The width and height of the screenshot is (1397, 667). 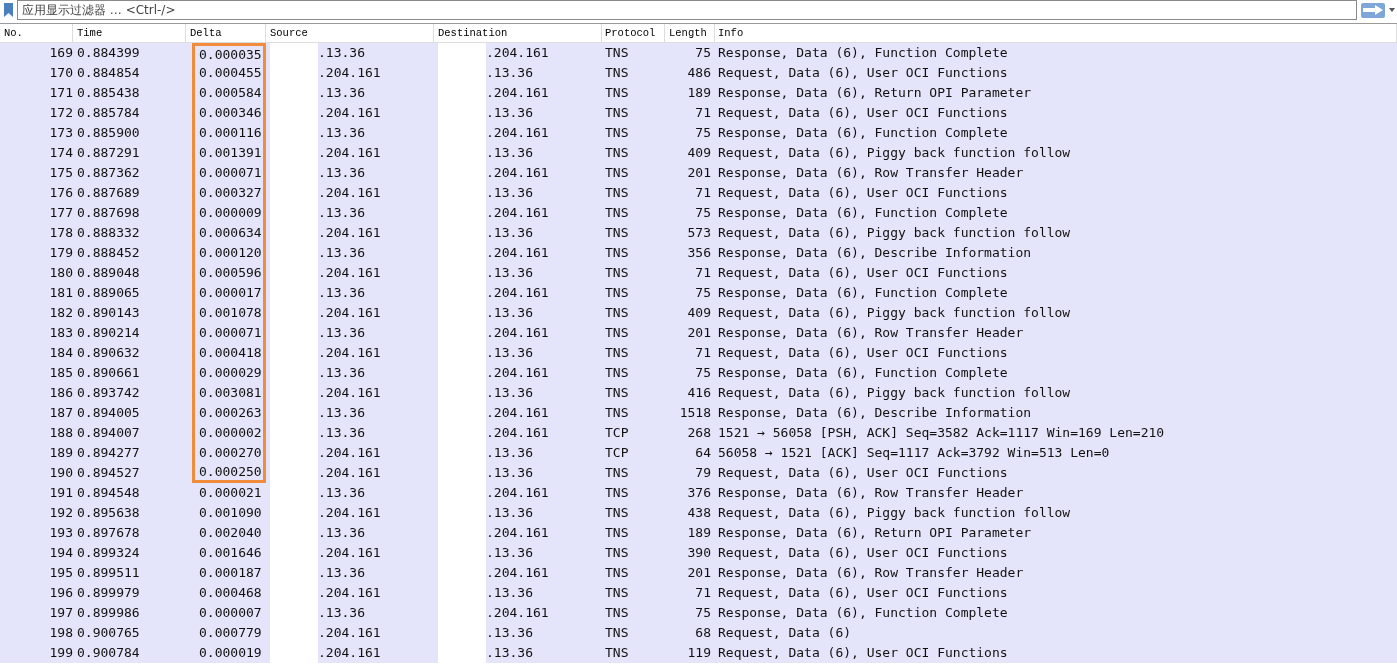 I want to click on packet-row: 195 0.899511 0.000187 .13.36 .204.161 TNS 201 Response, Data (6), Row Transfer Header, so click(x=698, y=573).